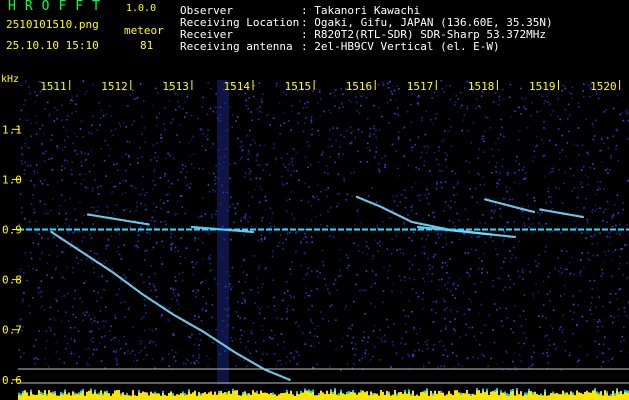 This screenshot has width=629, height=400. Describe the element at coordinates (144, 30) in the screenshot. I see `meteor-label: meteor` at that location.